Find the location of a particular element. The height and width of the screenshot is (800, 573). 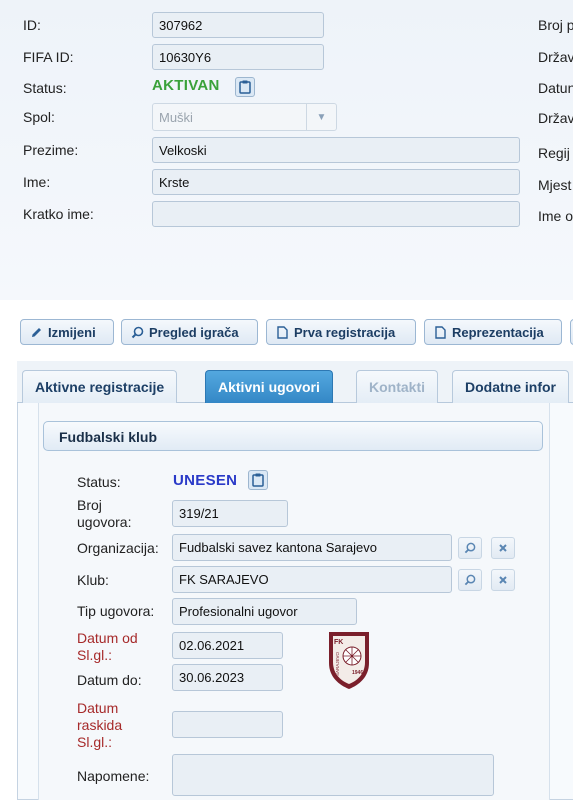

ime-row: Ime: Krste Mjest is located at coordinates (286, 182).